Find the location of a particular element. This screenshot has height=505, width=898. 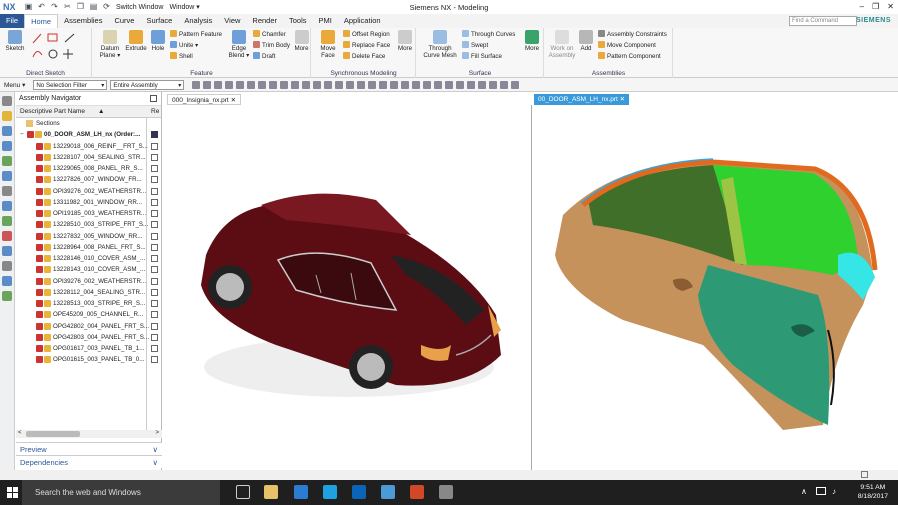

redo-icon: ↷ is located at coordinates (54, 7).